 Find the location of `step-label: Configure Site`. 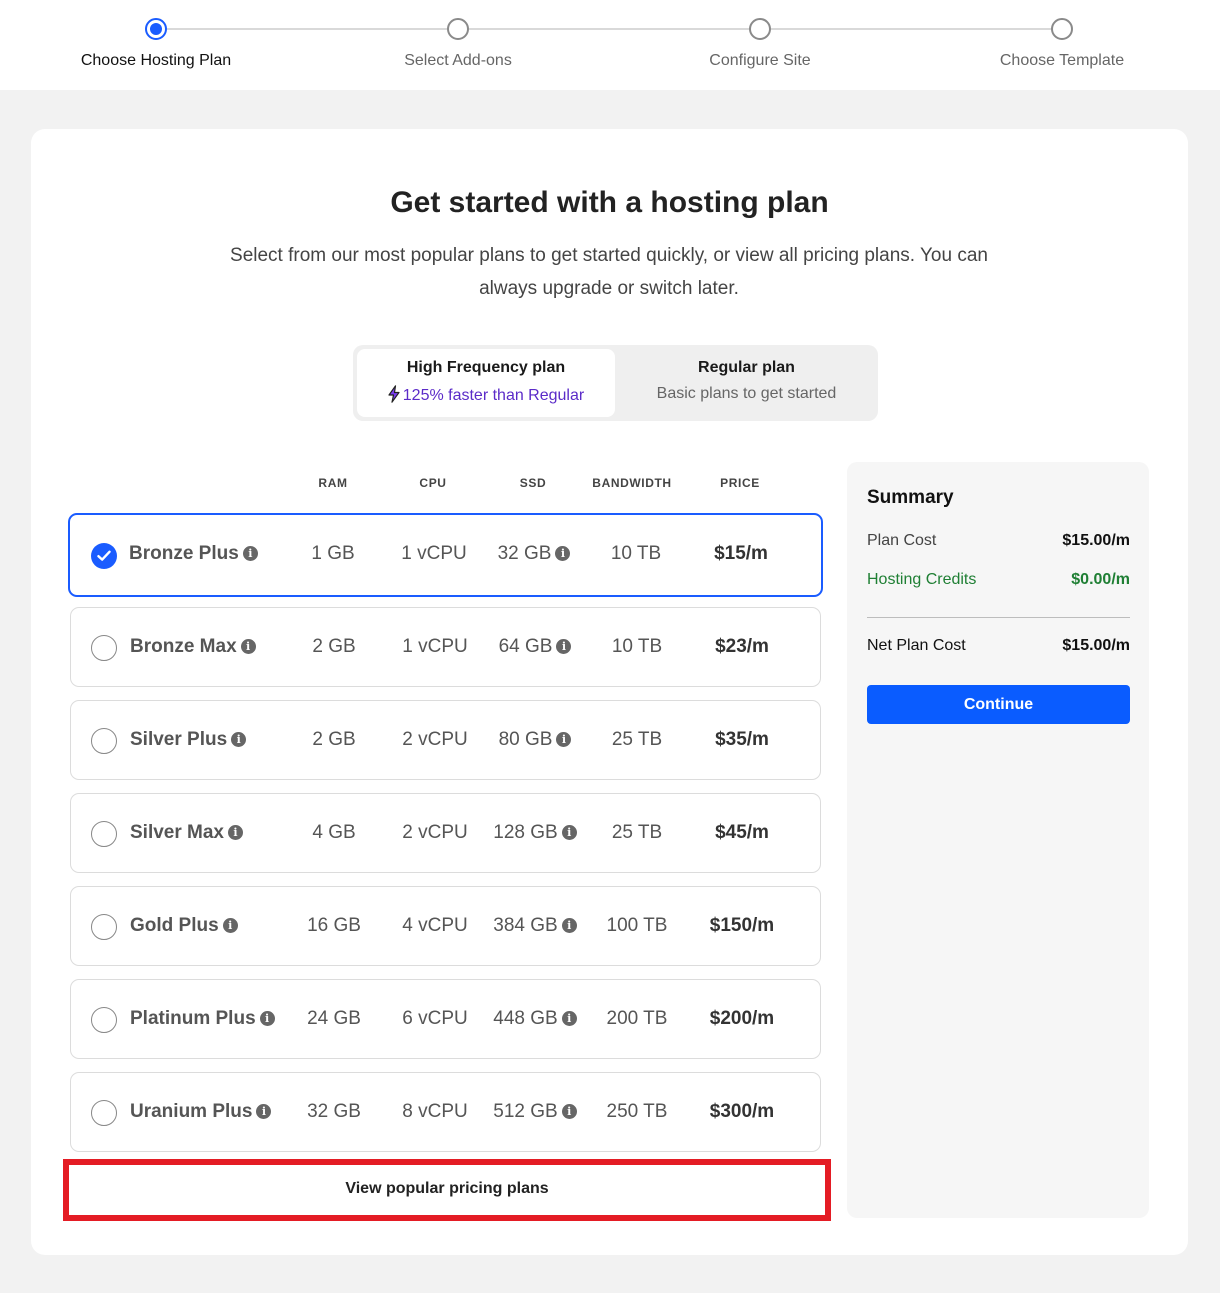

step-label: Configure Site is located at coordinates (760, 60).